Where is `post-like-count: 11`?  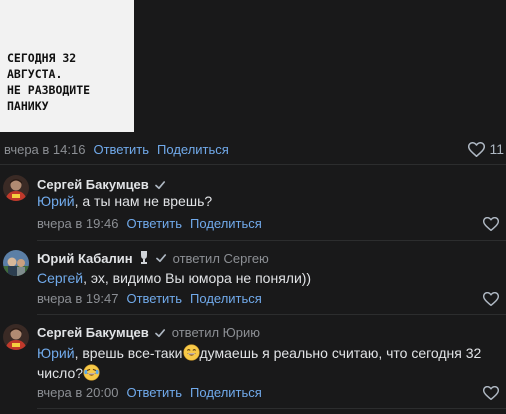
post-like-count: 11 is located at coordinates (496, 149).